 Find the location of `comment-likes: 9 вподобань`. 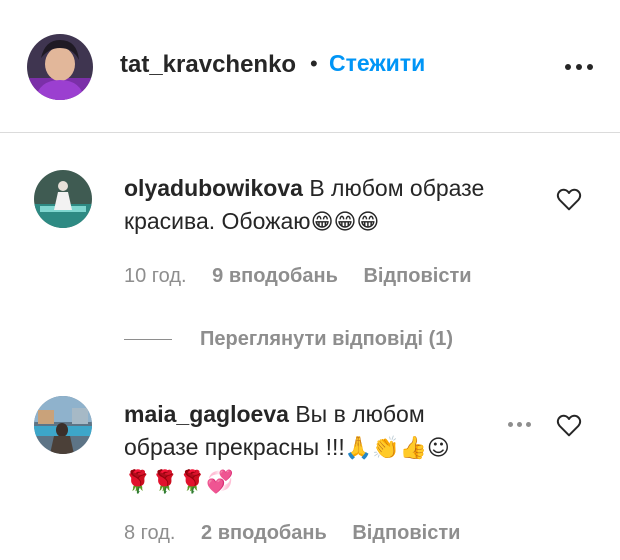

comment-likes: 9 вподобань is located at coordinates (275, 276).